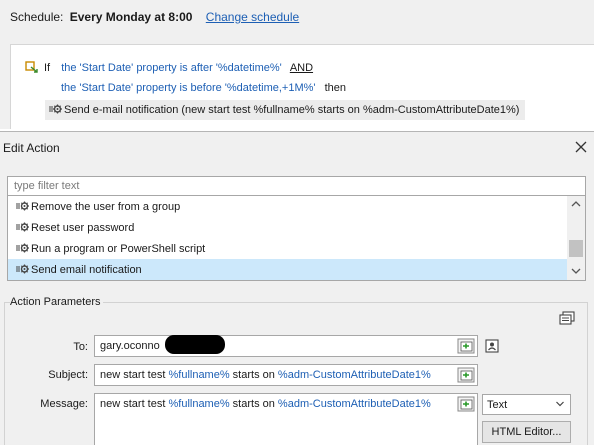 The height and width of the screenshot is (445, 594). What do you see at coordinates (253, 375) in the screenshot?
I see `subject-text-2: starts on` at bounding box center [253, 375].